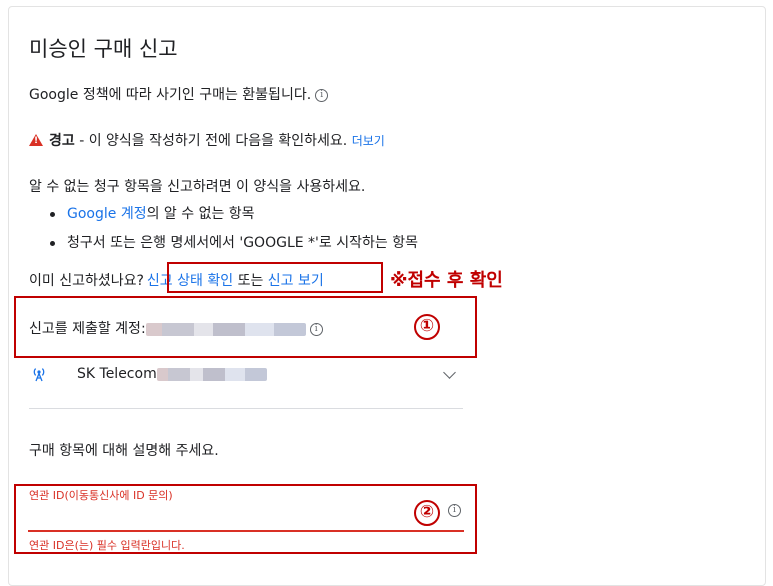  Describe the element at coordinates (197, 187) in the screenshot. I see `intro-text: 알 수 없는 청구 항목을 신고하려면 이 양식을 사용하세요.` at that location.